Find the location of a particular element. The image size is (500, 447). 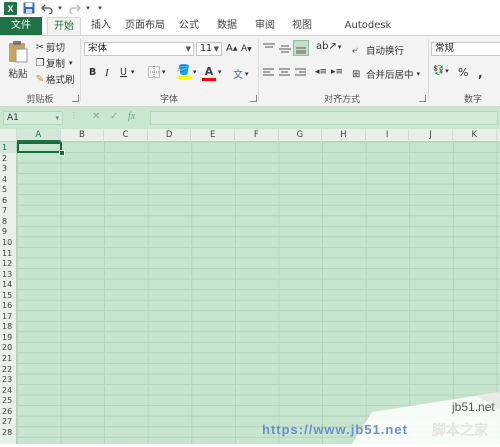

row-header-15: 15 is located at coordinates (8, 295).